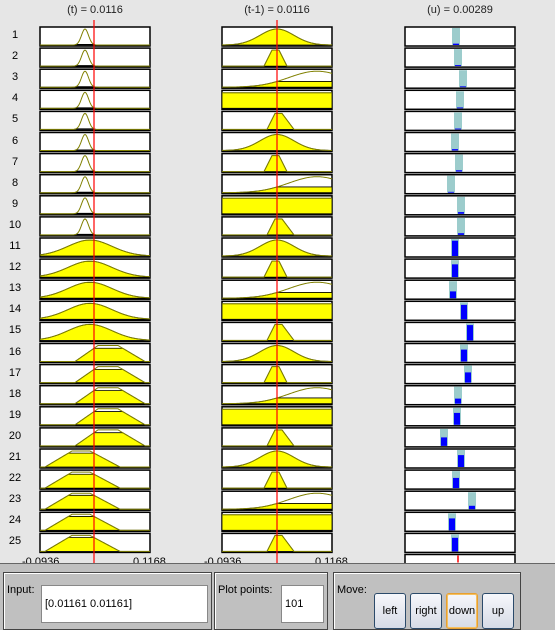 The width and height of the screenshot is (555, 630). What do you see at coordinates (302, 604) in the screenshot?
I see `plot-points-field: 101` at bounding box center [302, 604].